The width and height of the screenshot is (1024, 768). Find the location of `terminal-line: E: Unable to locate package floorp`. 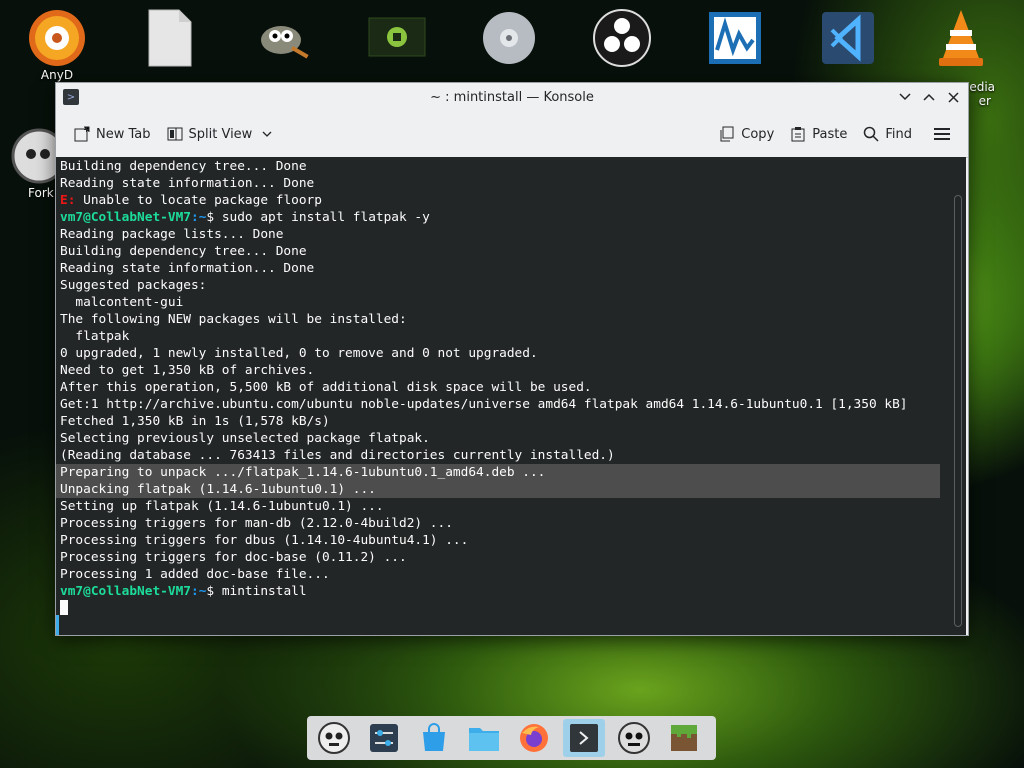

terminal-line: E: Unable to locate package floorp is located at coordinates (511, 200).